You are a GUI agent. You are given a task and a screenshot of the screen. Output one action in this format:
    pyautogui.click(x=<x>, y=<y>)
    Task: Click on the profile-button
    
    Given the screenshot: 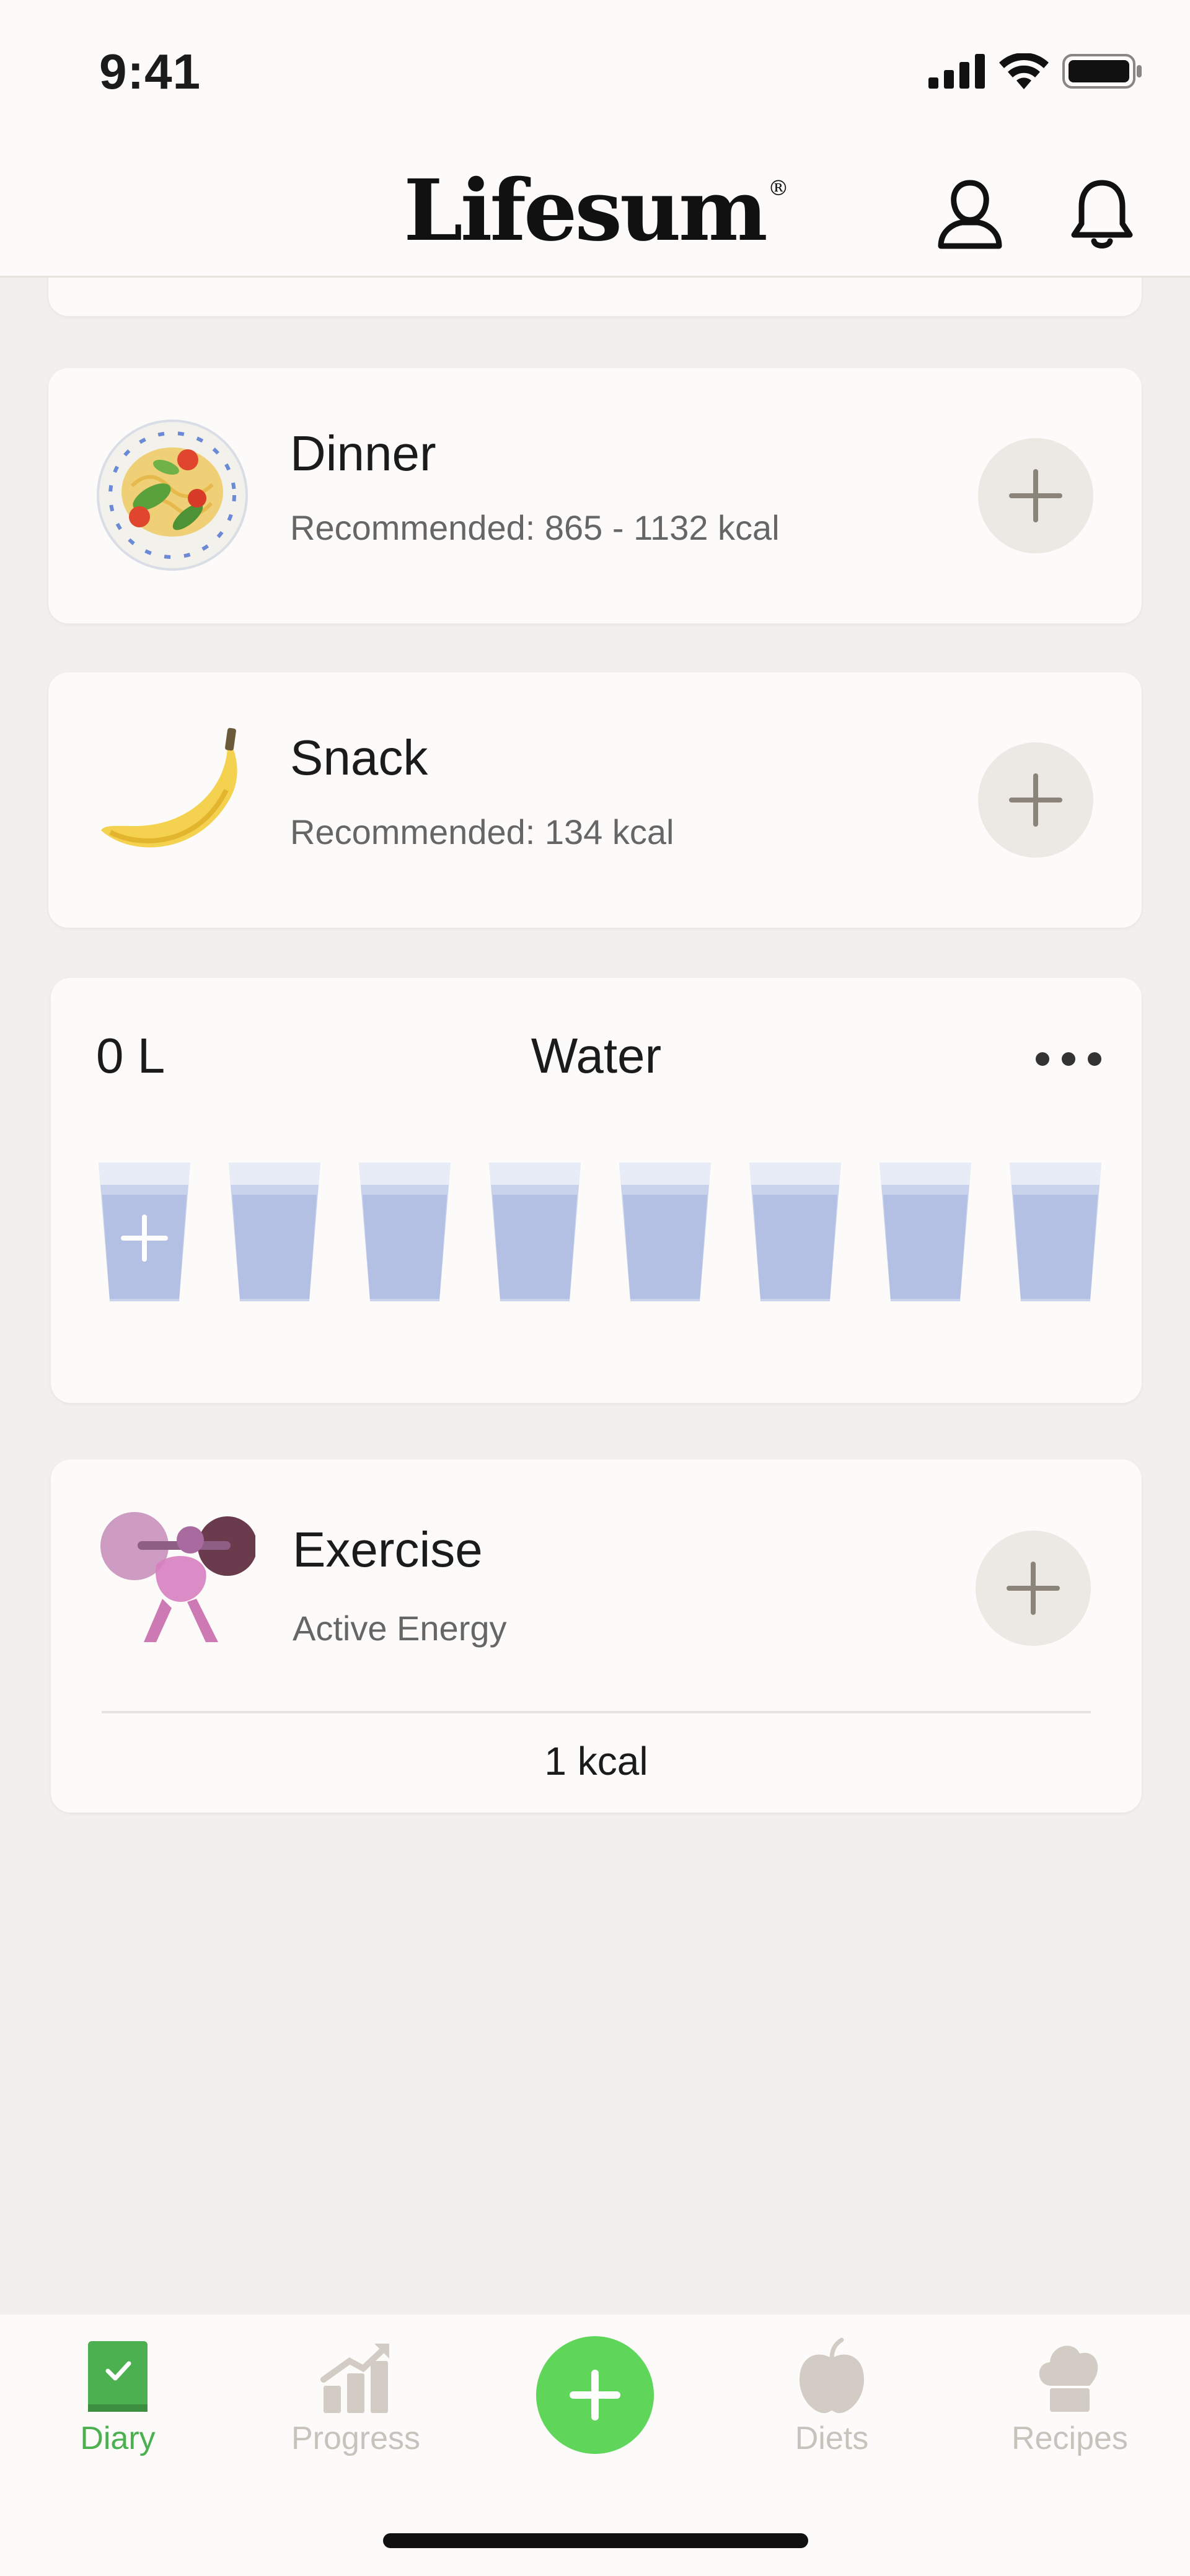 What is the action you would take?
    pyautogui.click(x=970, y=214)
    